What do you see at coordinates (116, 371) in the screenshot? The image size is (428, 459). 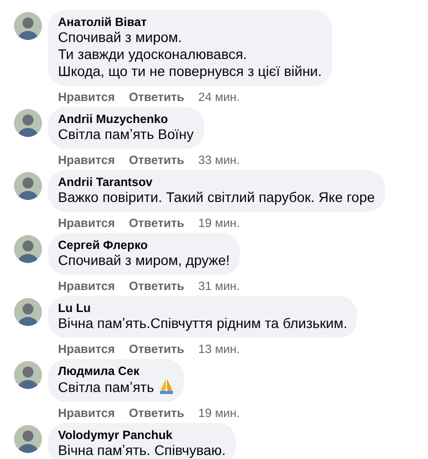 I see `author-name: Людмила Сек` at bounding box center [116, 371].